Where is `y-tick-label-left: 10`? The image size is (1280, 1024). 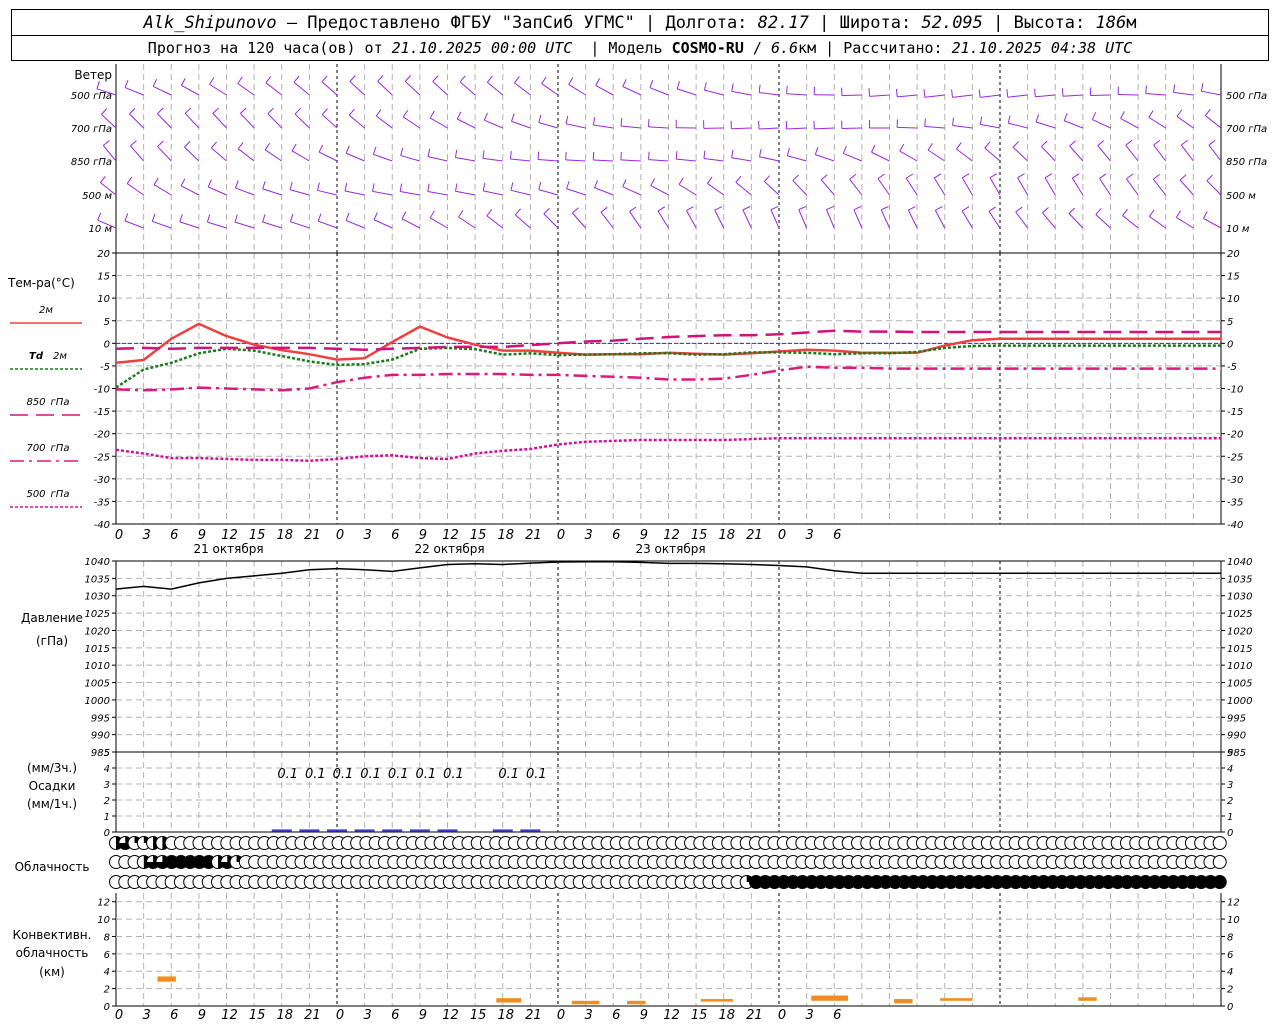 y-tick-label-left: 10 is located at coordinates (103, 920).